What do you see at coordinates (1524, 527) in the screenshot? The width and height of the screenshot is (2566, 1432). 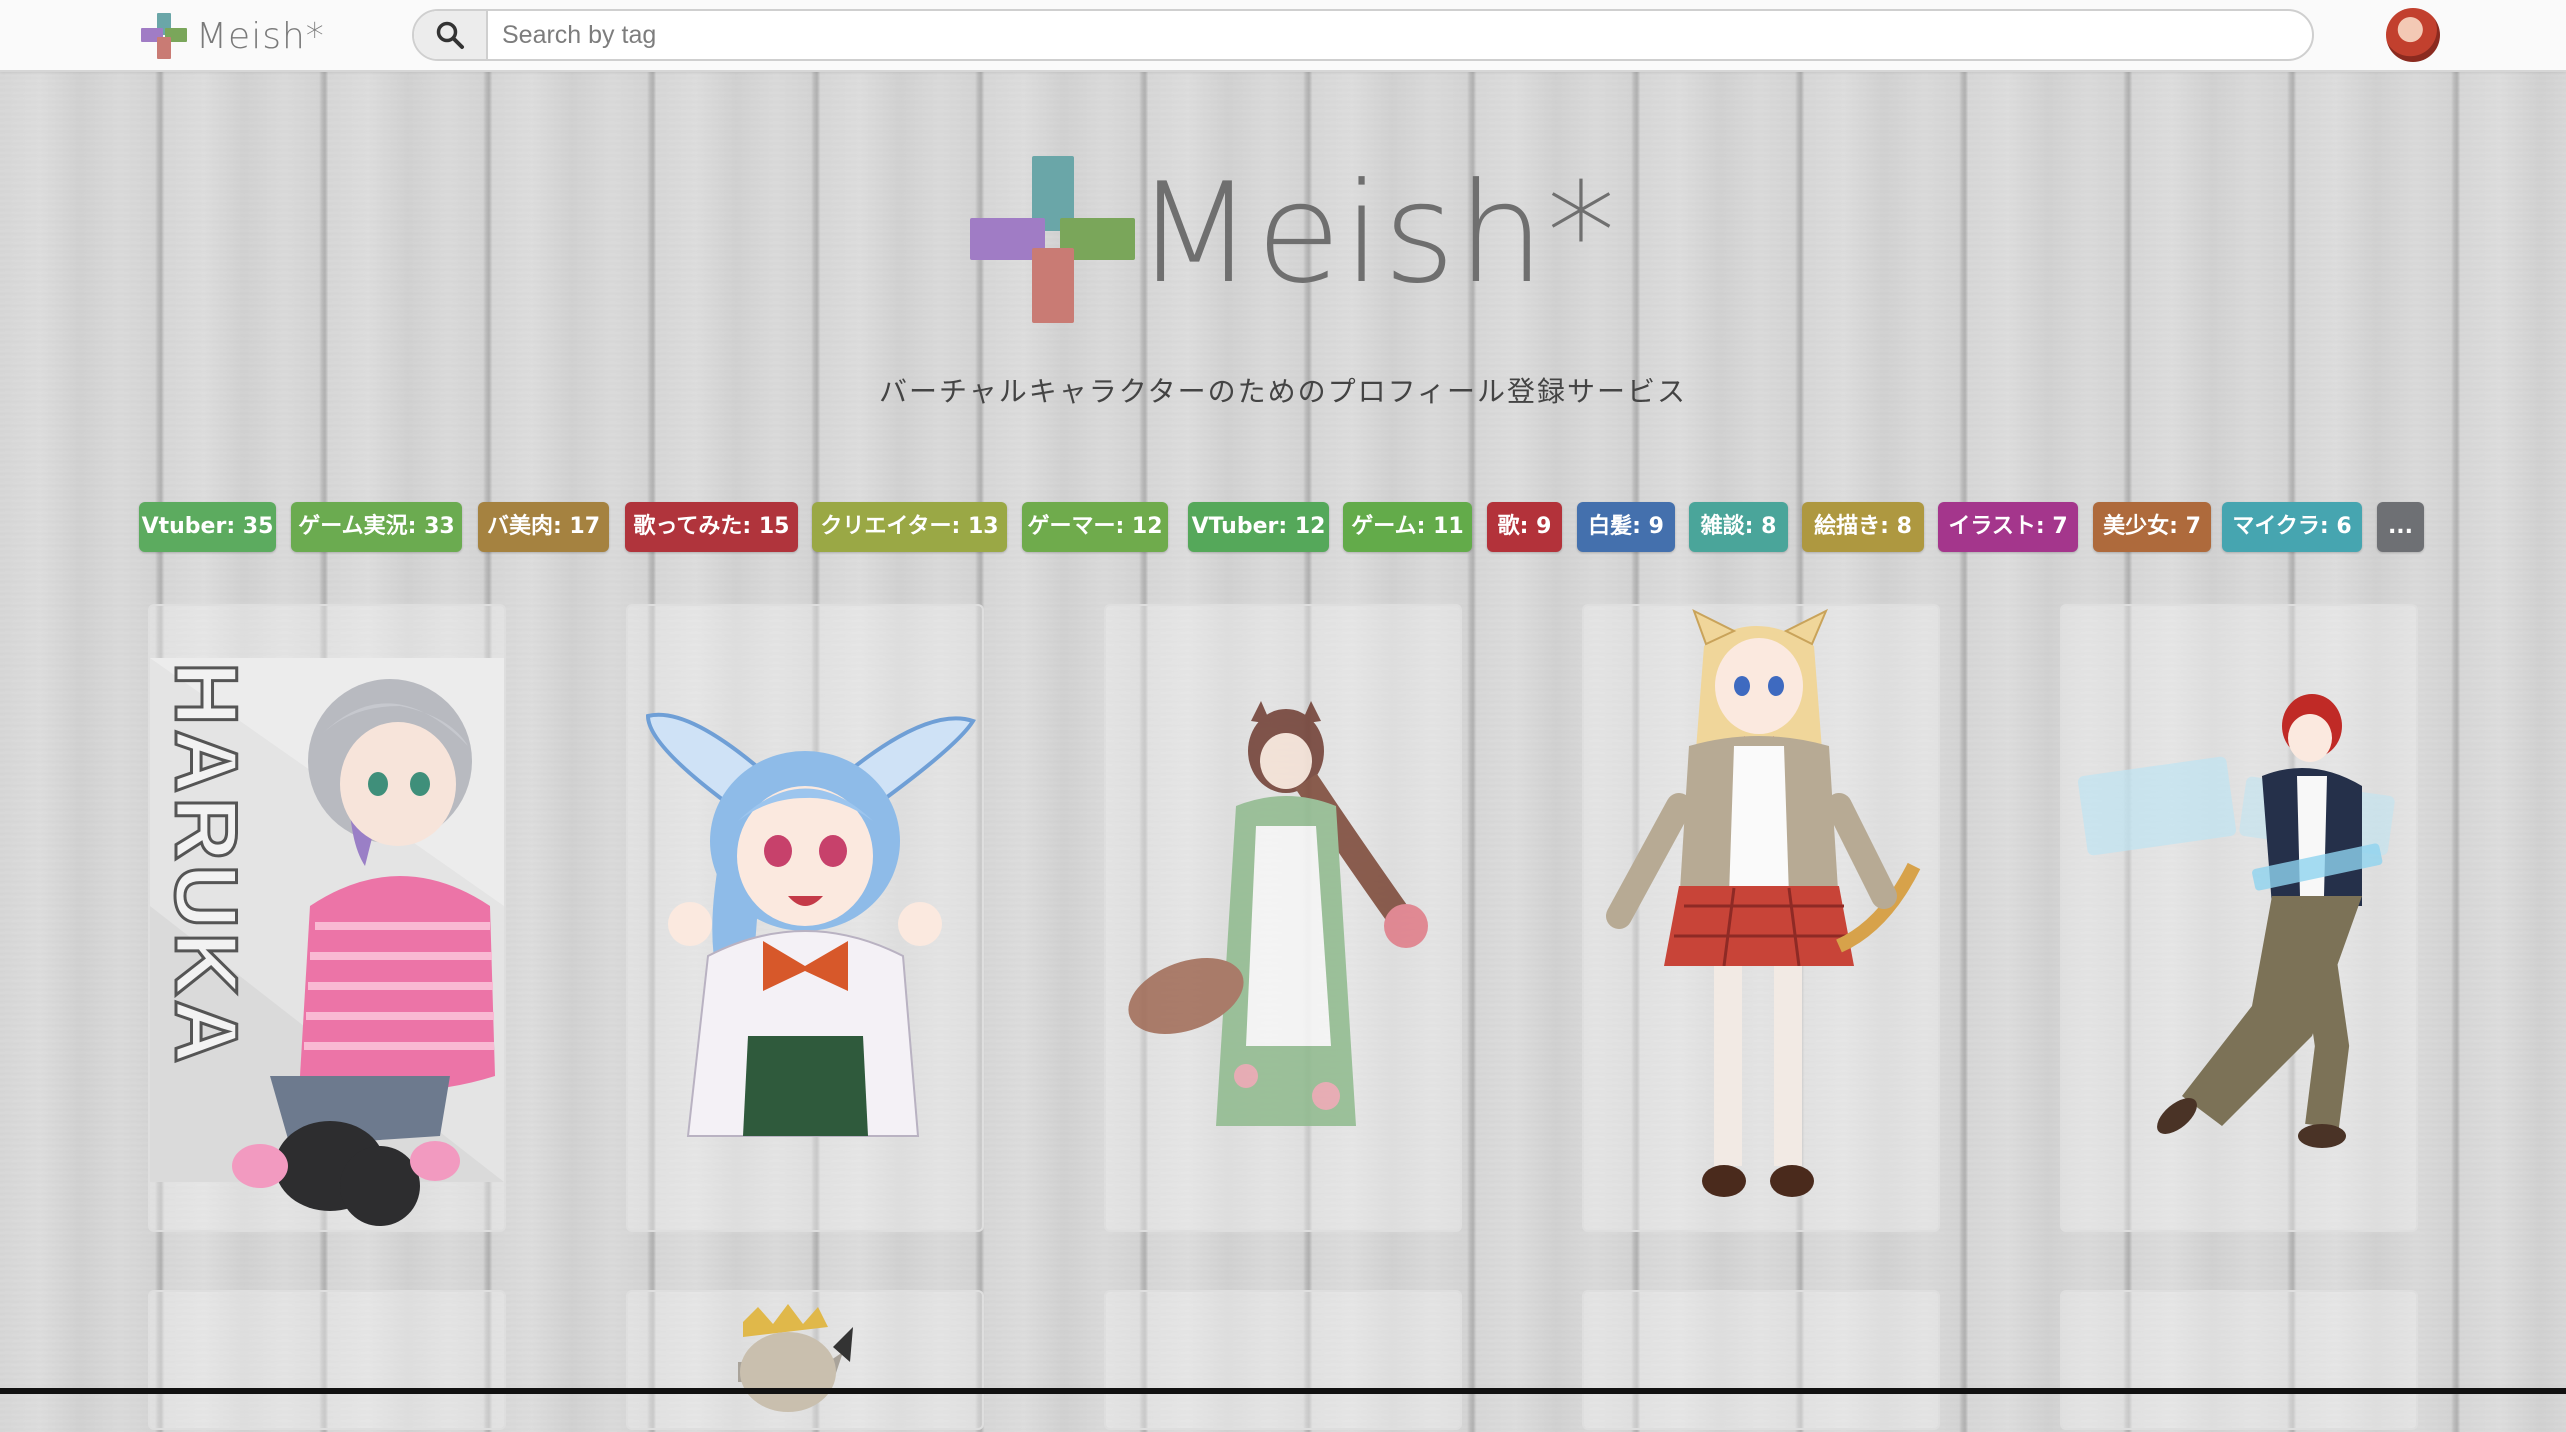 I see `tag-uta: 歌: 9` at bounding box center [1524, 527].